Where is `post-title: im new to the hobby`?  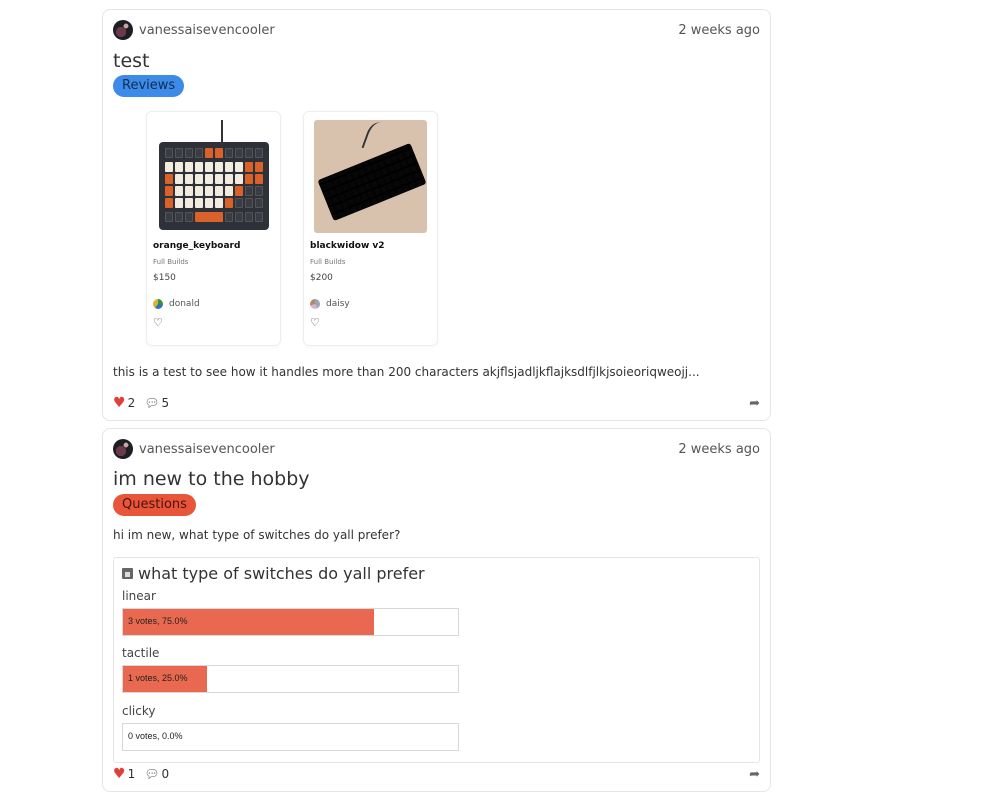
post-title: im new to the hobby is located at coordinates (211, 479).